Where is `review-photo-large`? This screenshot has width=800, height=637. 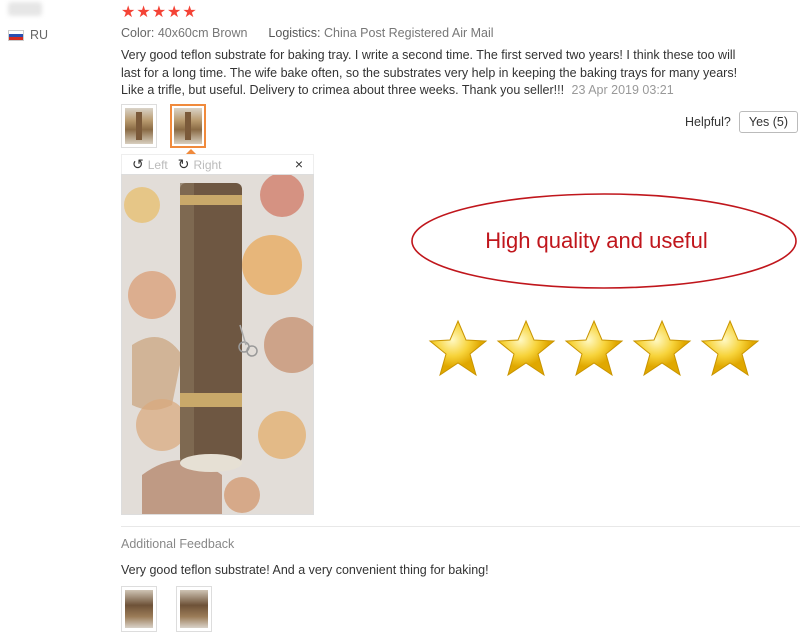
review-photo-large is located at coordinates (217, 344).